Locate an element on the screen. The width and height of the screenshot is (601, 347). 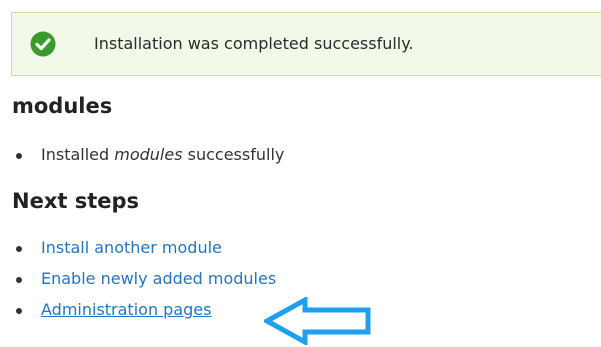
administration-pages-link: Administration pages is located at coordinates (126, 309).